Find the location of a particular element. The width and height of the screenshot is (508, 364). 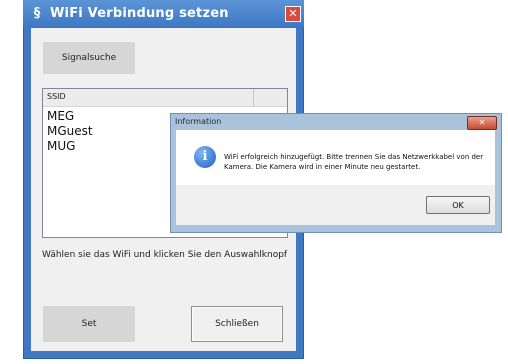

list-item: MUG is located at coordinates (70, 146).